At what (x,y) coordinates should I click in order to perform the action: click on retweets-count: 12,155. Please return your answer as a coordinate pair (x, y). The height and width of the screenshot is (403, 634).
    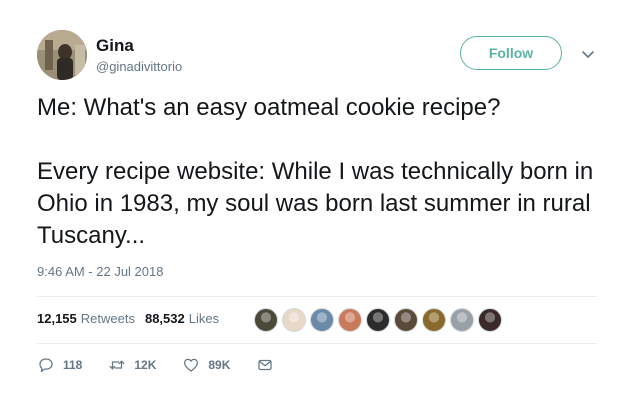
    Looking at the image, I should click on (57, 318).